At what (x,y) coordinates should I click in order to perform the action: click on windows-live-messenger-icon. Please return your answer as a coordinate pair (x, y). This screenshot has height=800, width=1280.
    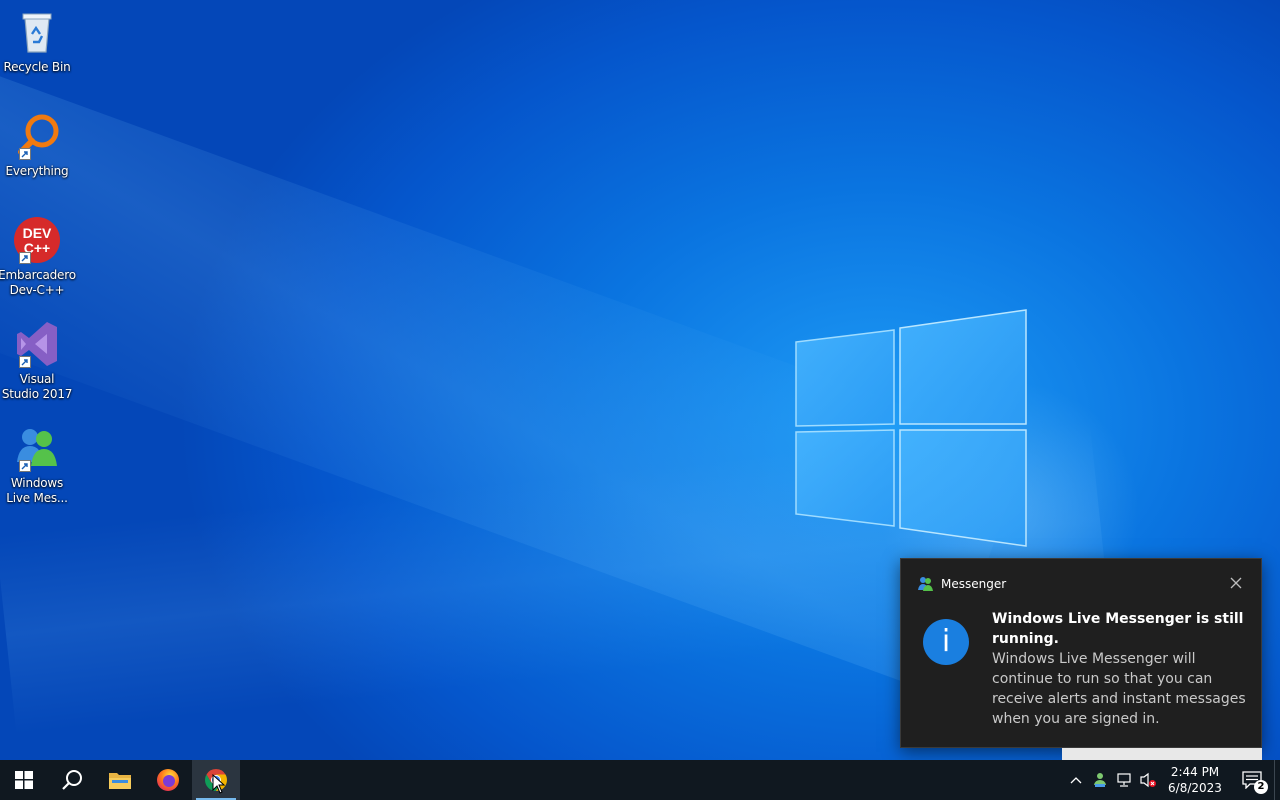
    Looking at the image, I should click on (37, 448).